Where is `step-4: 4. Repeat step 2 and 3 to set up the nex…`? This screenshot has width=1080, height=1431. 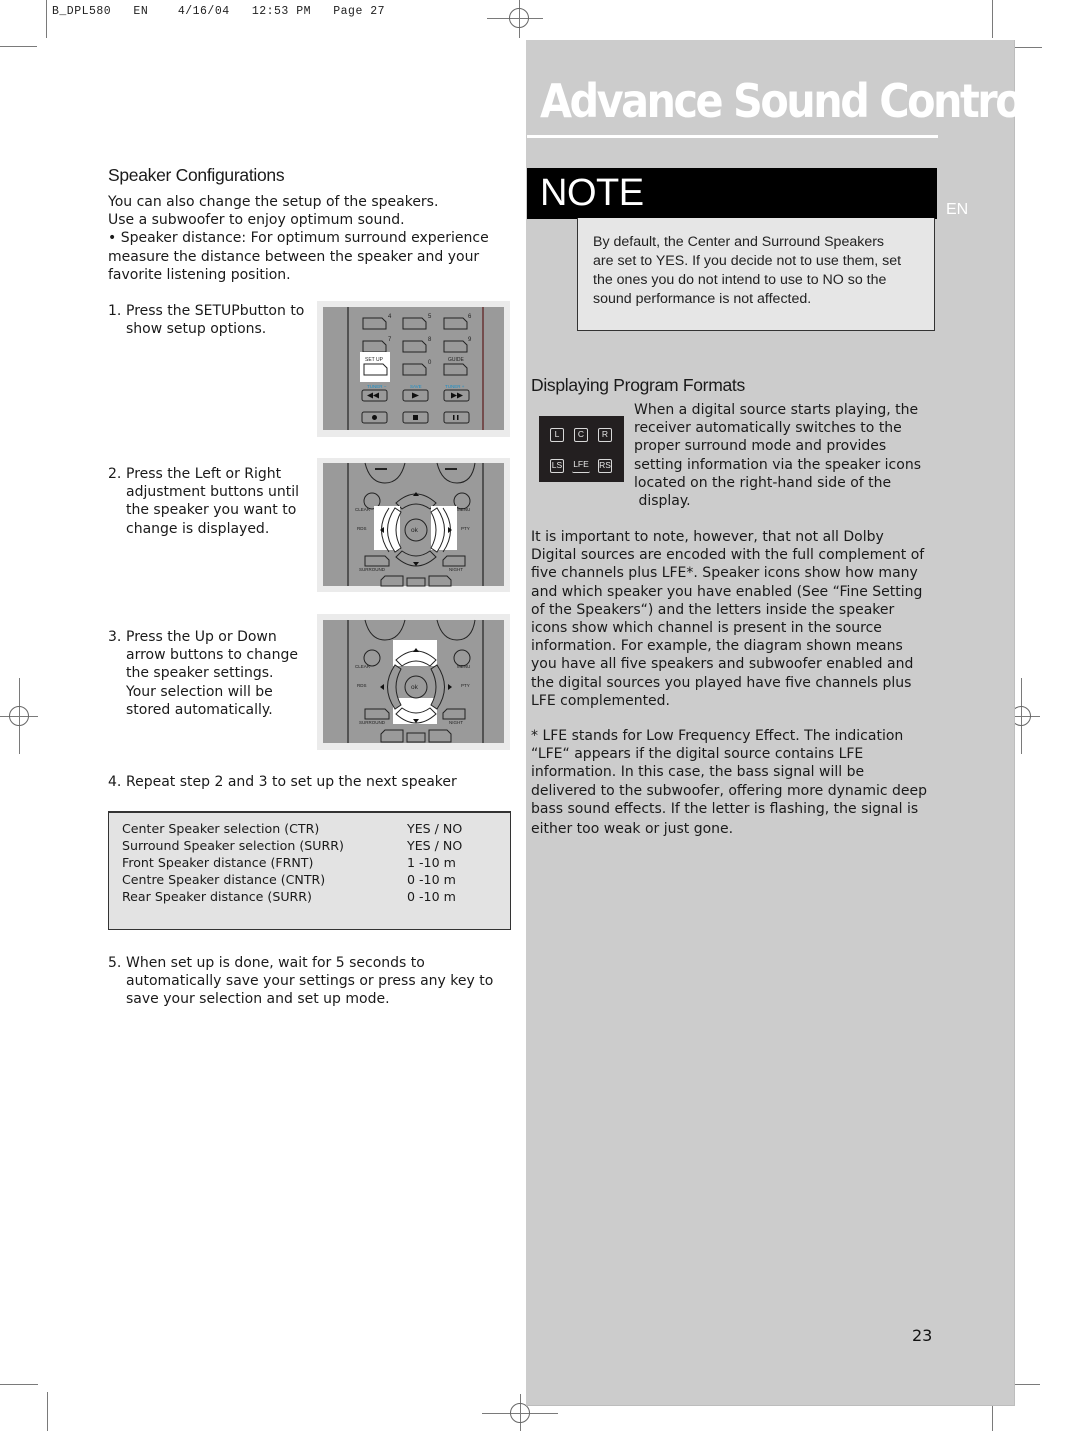 step-4: 4. Repeat step 2 and 3 to set up the nex… is located at coordinates (282, 782).